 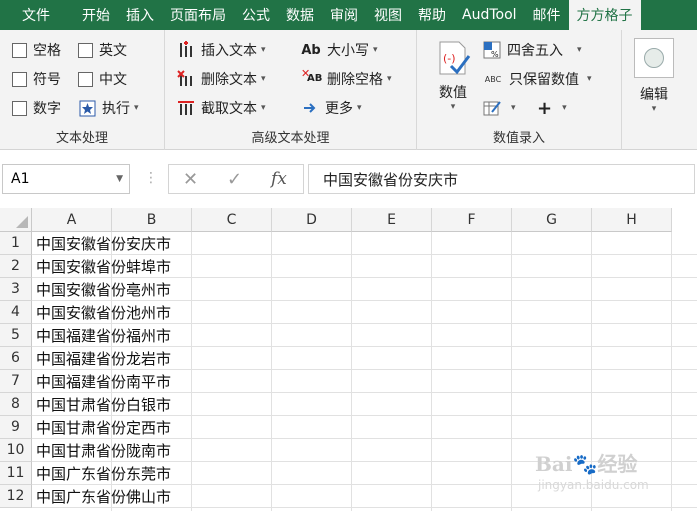 I want to click on row-header-6: 6, so click(x=16, y=358).